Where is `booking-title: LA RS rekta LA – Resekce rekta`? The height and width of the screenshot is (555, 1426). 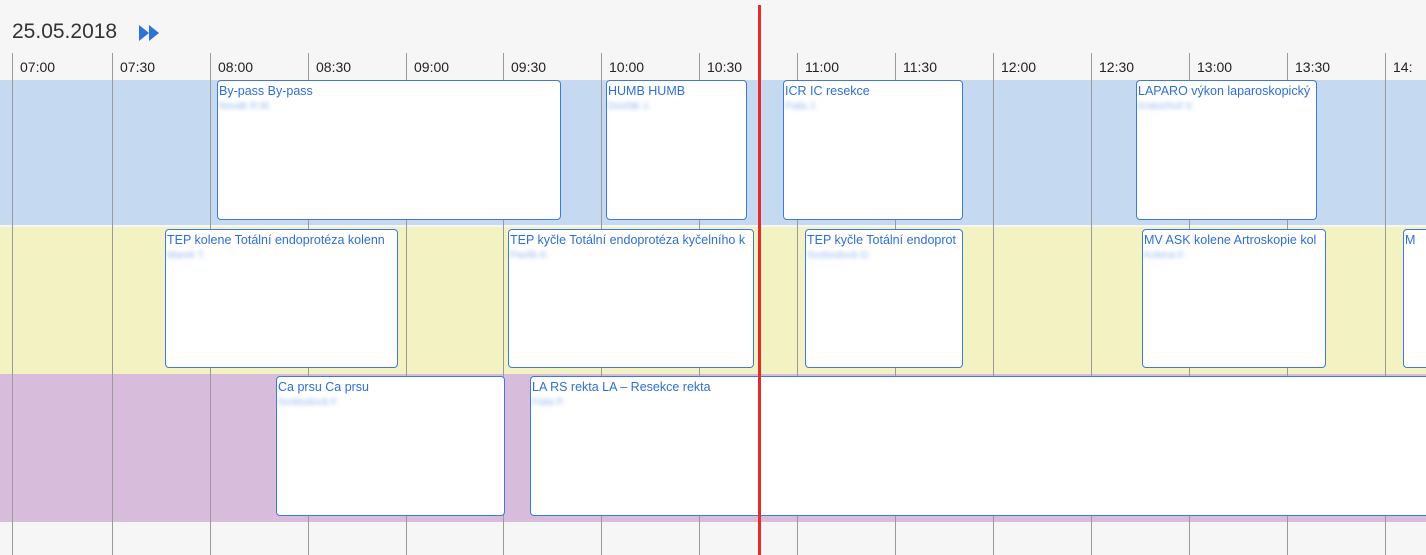 booking-title: LA RS rekta LA – Resekce rekta is located at coordinates (621, 387).